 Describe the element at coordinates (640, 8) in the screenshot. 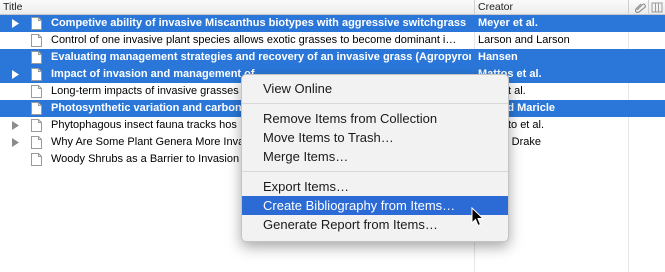

I see `paperclip-icon` at that location.